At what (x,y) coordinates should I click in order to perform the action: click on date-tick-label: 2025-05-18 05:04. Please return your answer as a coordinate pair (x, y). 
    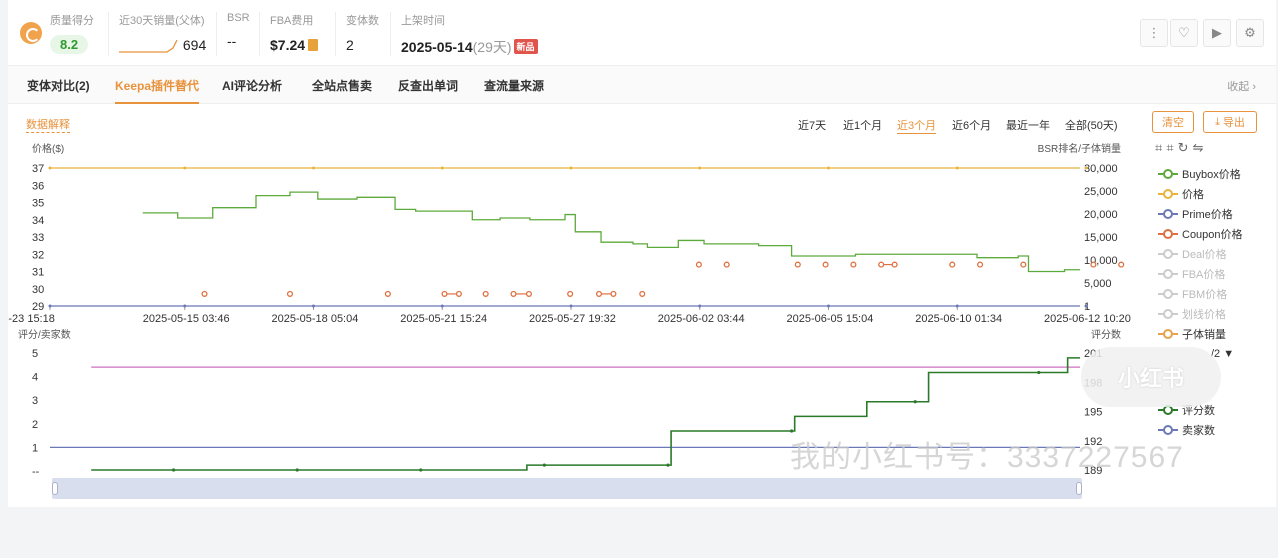
    Looking at the image, I should click on (315, 319).